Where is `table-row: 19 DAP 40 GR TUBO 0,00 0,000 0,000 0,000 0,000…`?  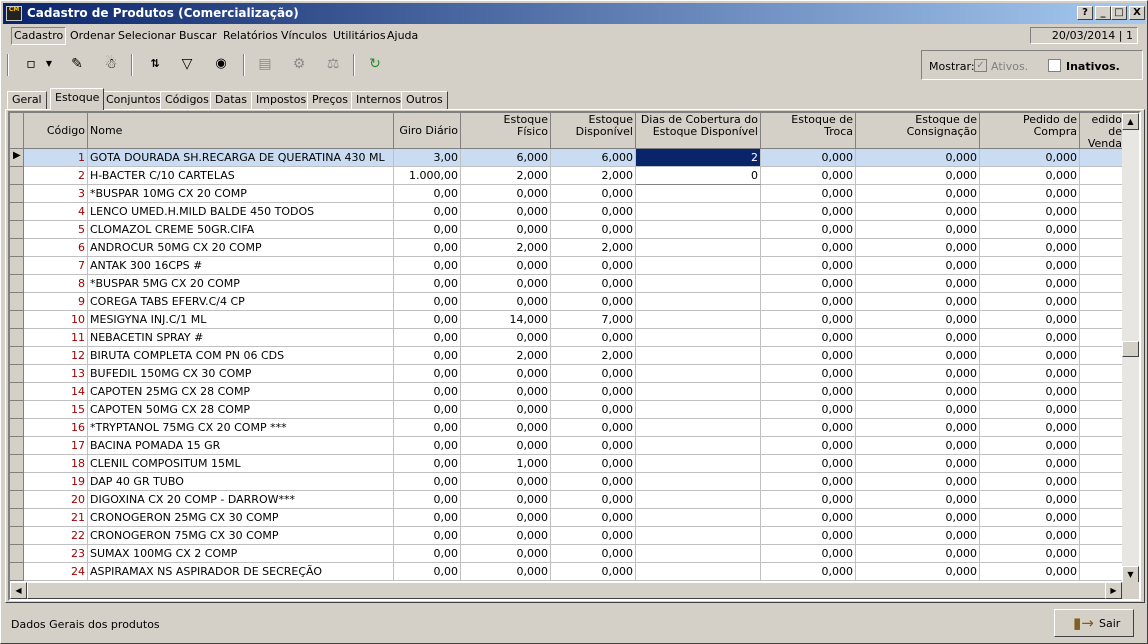
table-row: 19 DAP 40 GR TUBO 0,00 0,000 0,000 0,000 0,000… is located at coordinates (567, 482).